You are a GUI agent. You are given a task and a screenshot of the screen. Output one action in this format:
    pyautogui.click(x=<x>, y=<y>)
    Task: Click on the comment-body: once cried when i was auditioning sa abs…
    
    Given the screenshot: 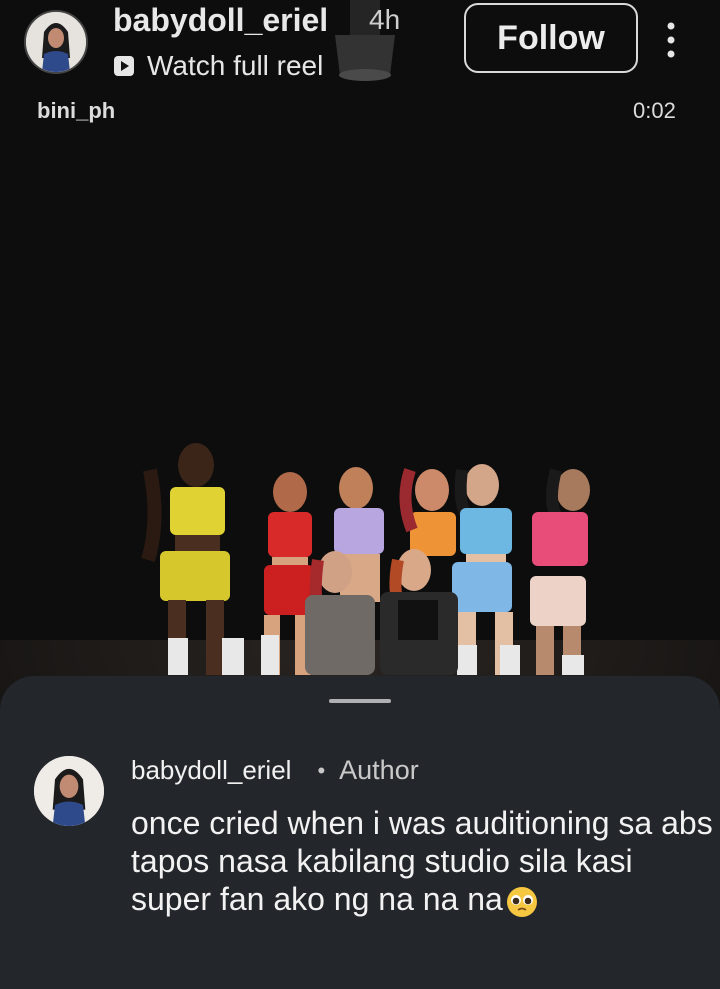 What is the action you would take?
    pyautogui.click(x=423, y=861)
    